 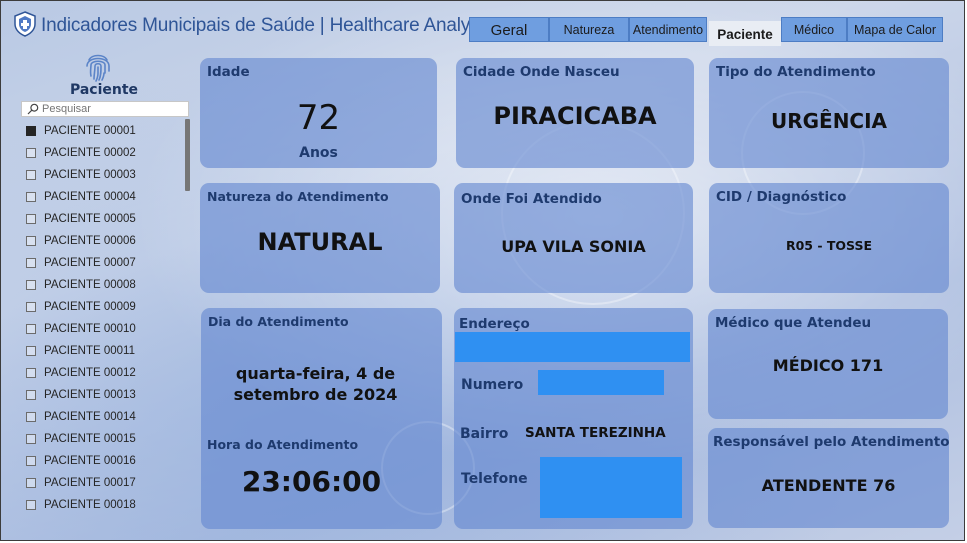 I want to click on card-cidade-nascimento: Cidade Onde Nasceu PIRACICABA, so click(x=575, y=113).